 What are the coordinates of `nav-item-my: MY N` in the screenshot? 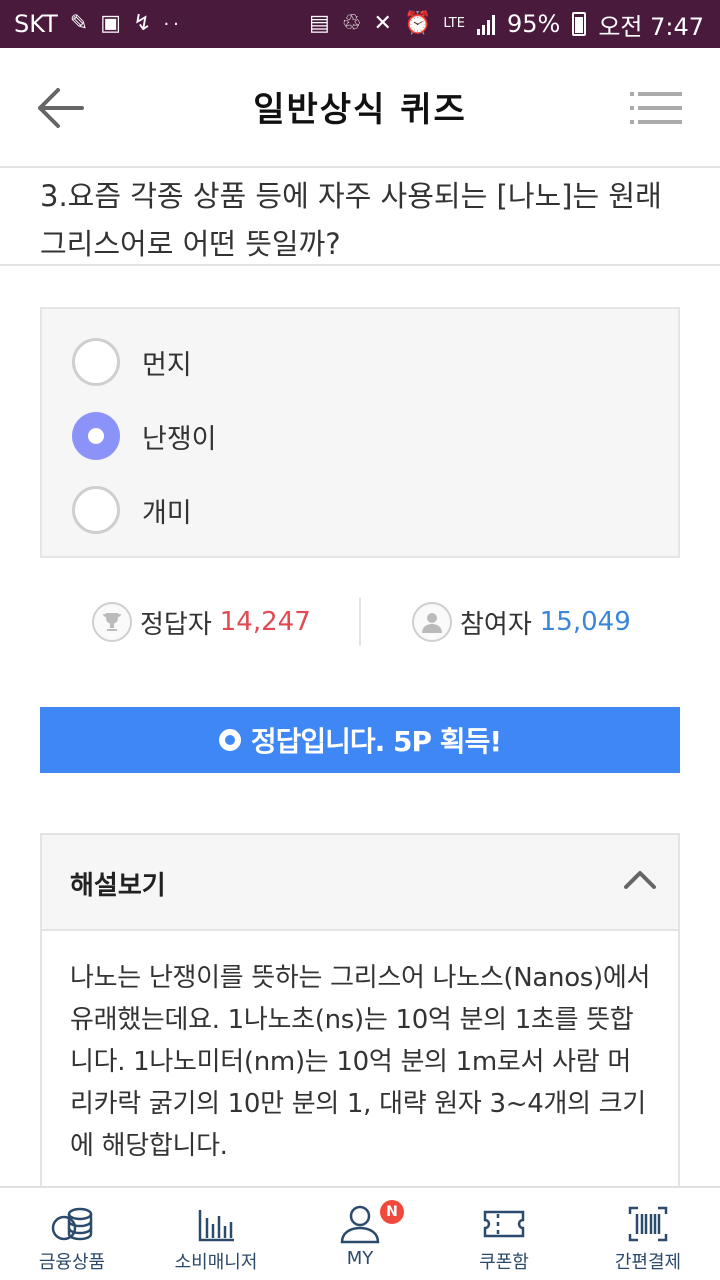 It's located at (360, 1234).